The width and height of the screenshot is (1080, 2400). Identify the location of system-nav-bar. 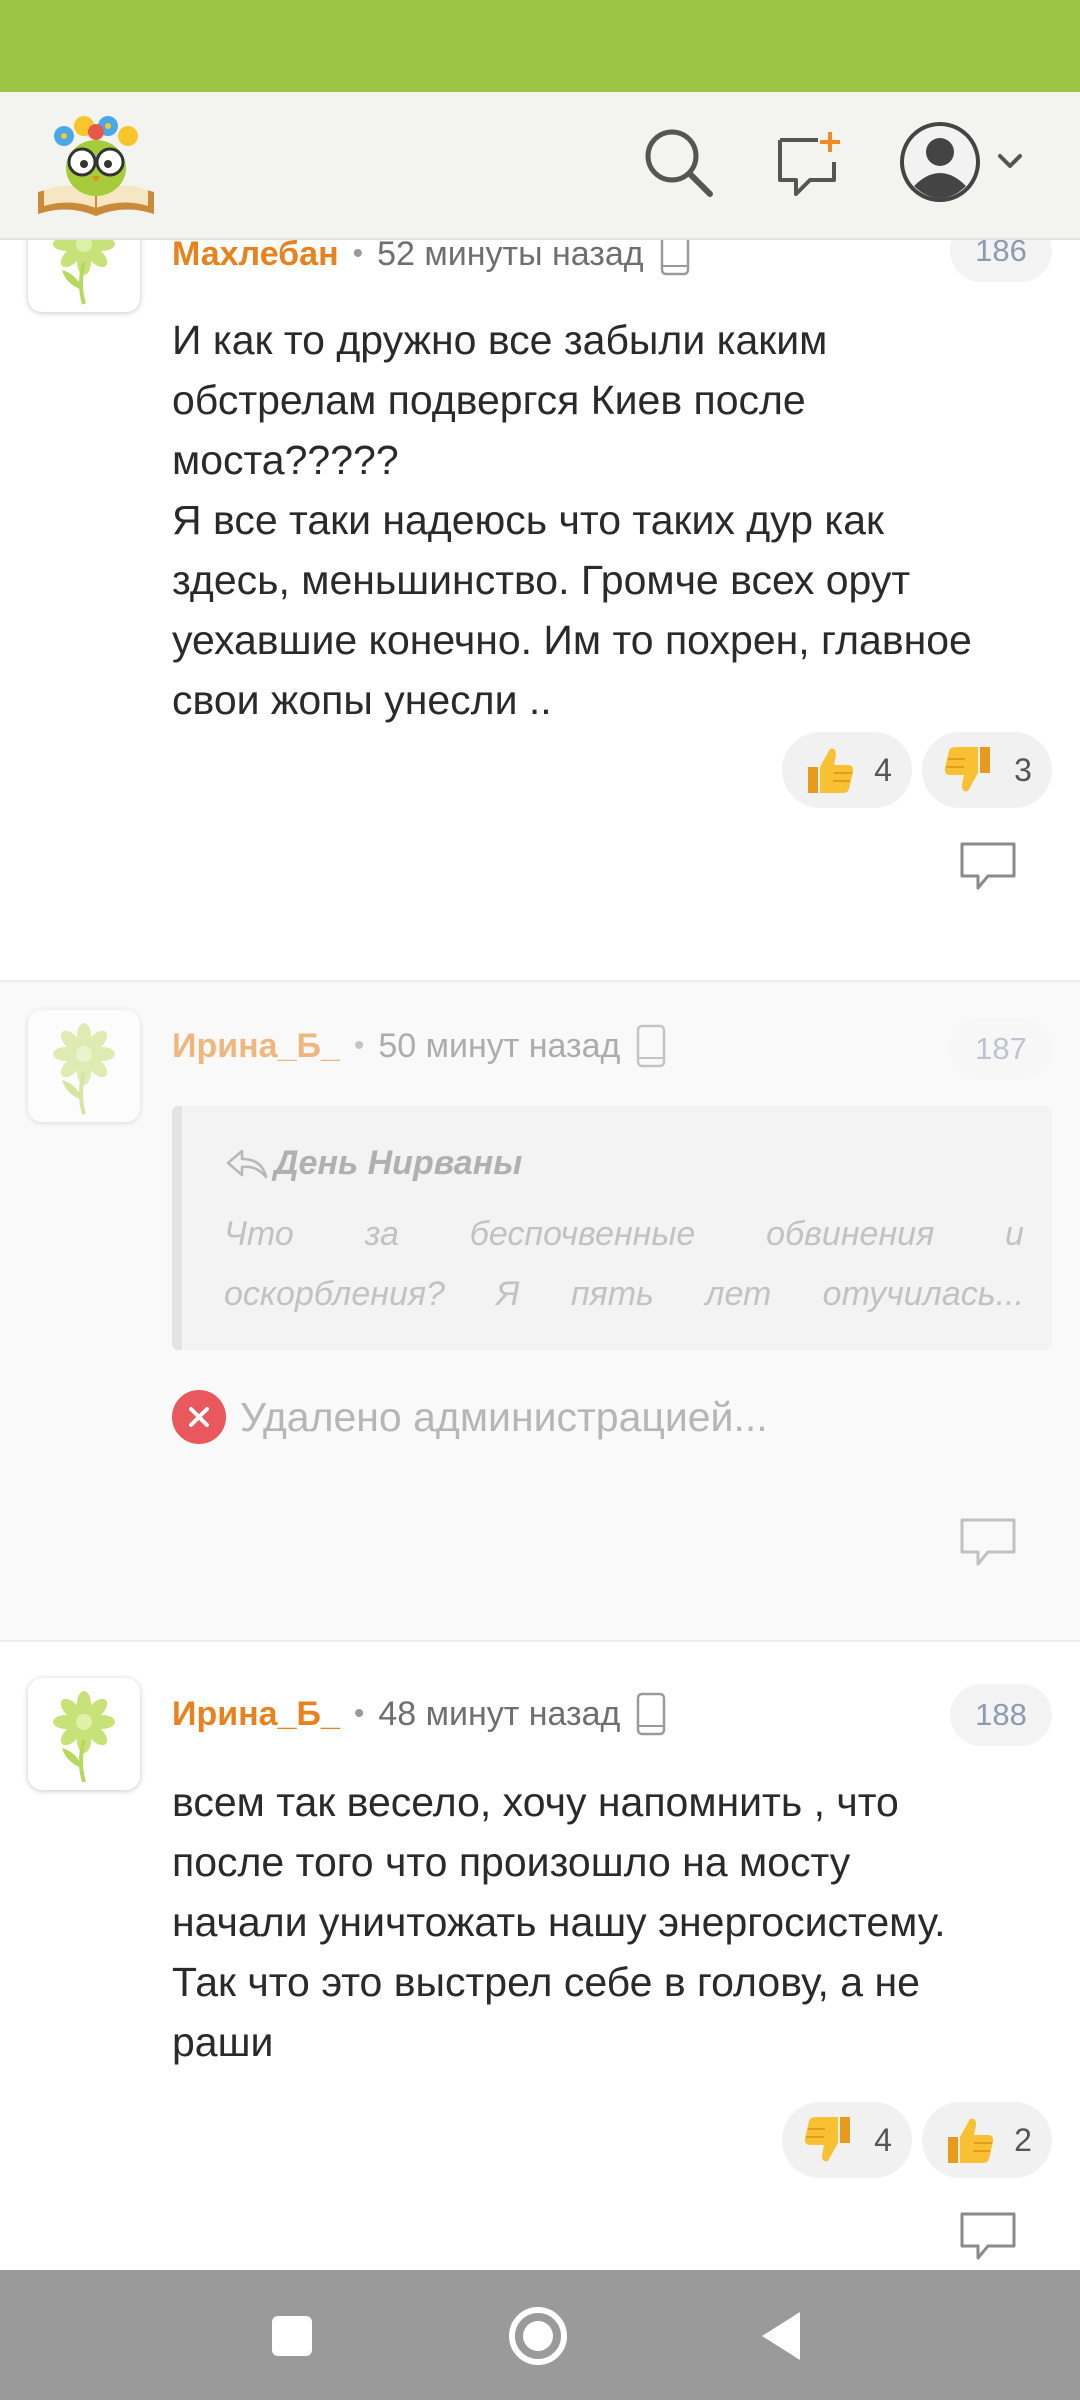
(540, 2335).